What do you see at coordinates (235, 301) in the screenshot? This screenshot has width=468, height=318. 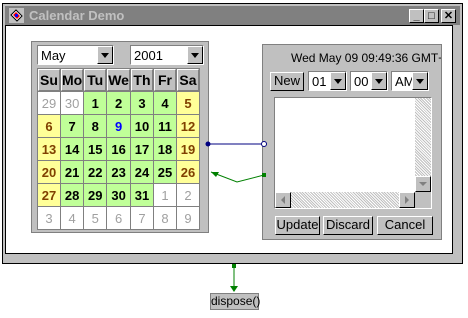 I see `dispose-label: dispose()` at bounding box center [235, 301].